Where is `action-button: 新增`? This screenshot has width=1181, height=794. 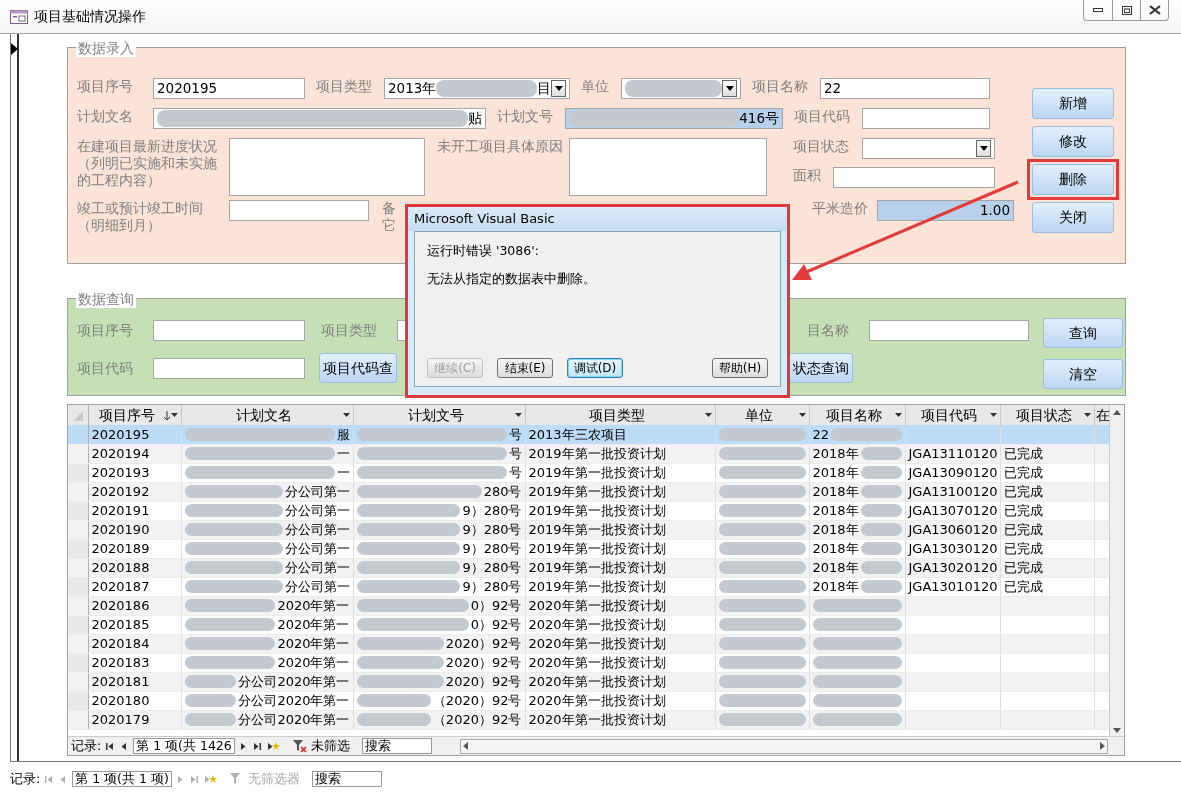 action-button: 新增 is located at coordinates (1073, 103).